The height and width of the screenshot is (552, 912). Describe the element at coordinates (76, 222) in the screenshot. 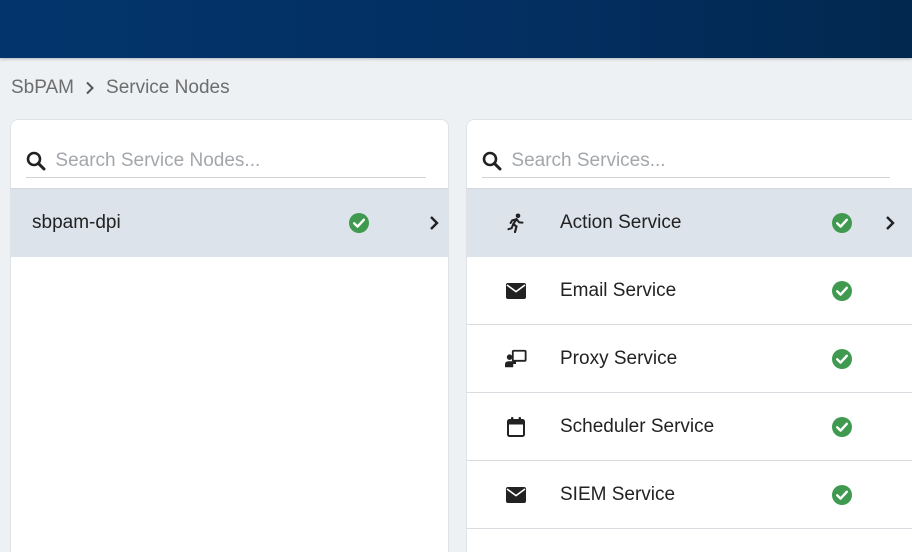

I see `service-node-name: sbpam-dpi` at that location.